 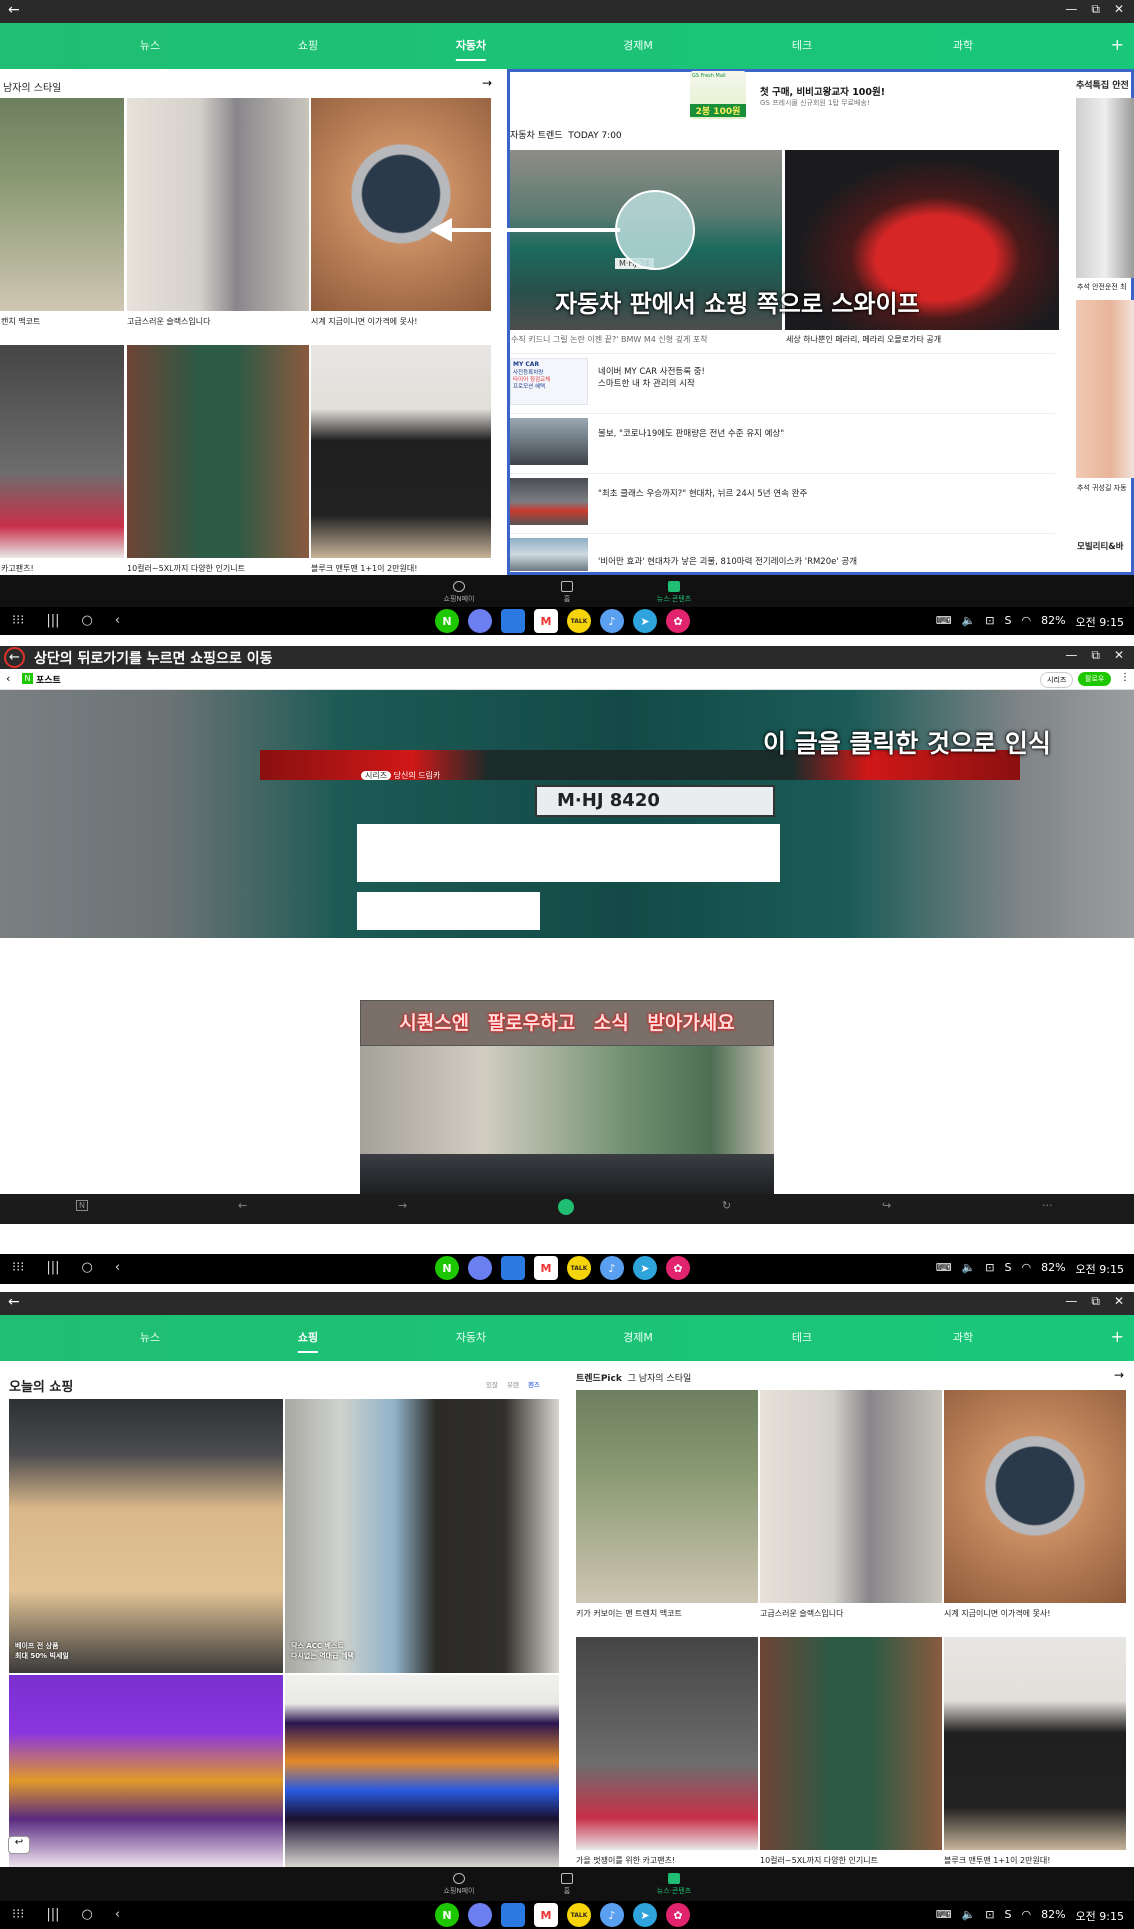 I want to click on list-item: "최초 클래스 우승까지?" 현대차, 뉘르 24시 5년 연속 완주, so click(x=782, y=500).